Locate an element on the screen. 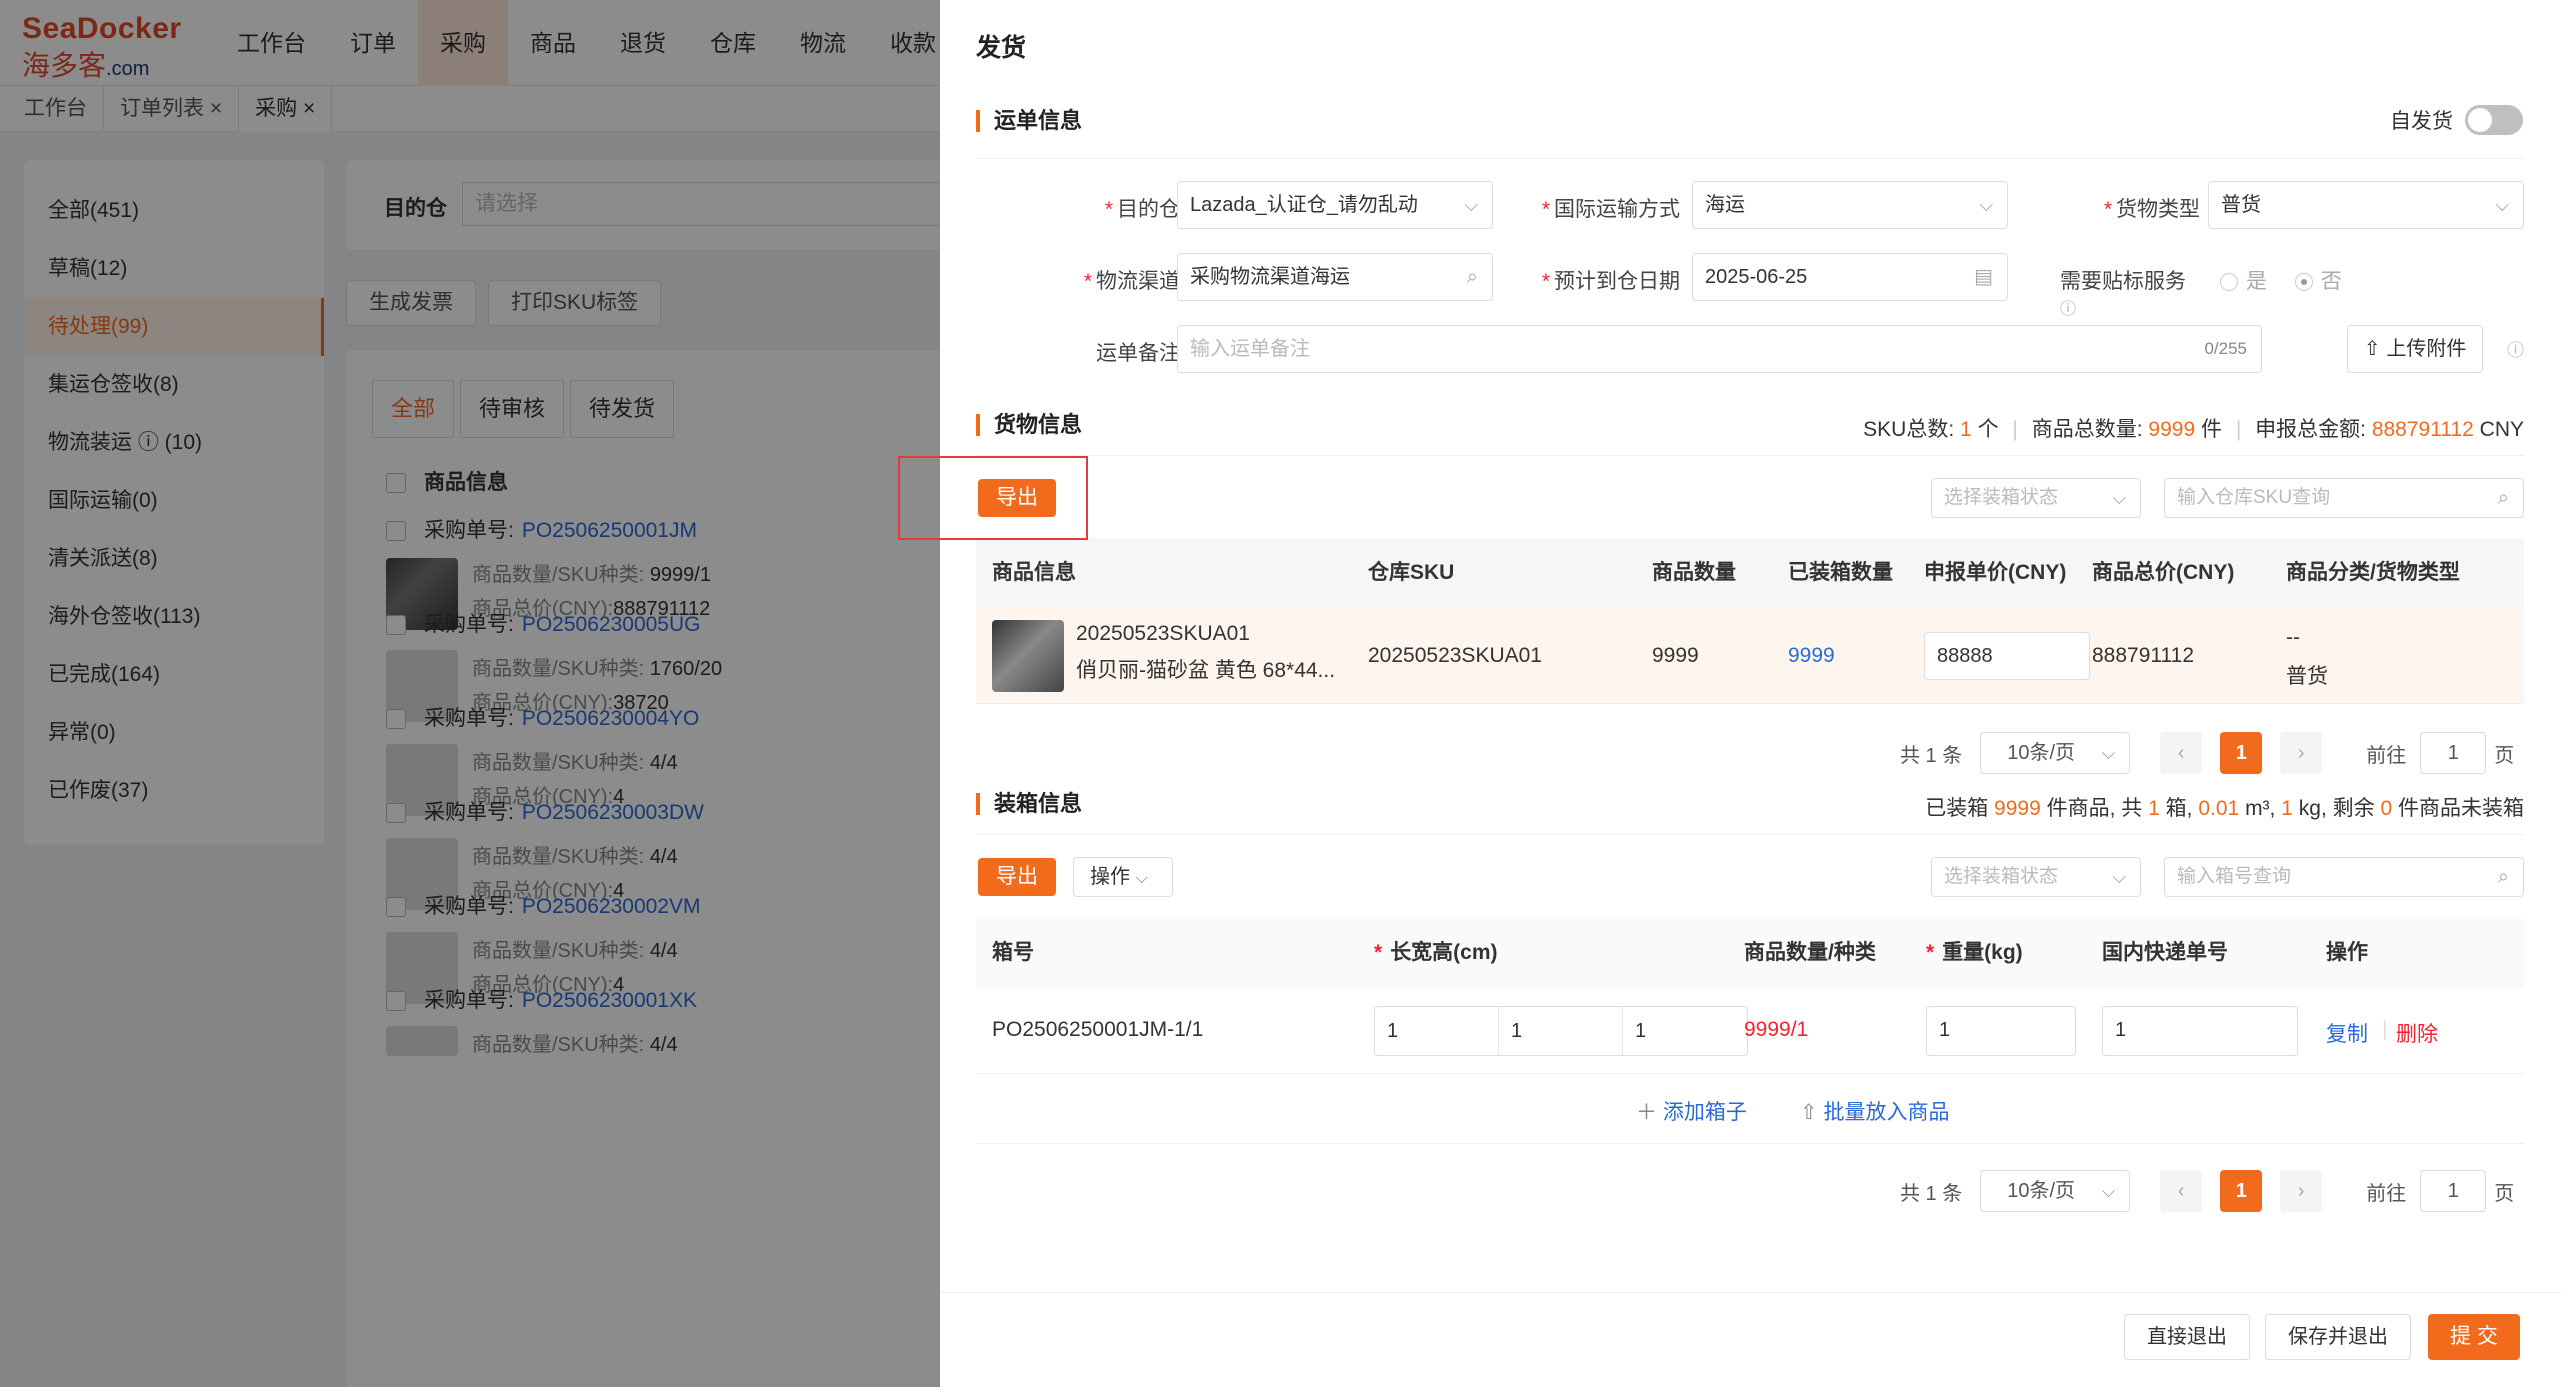  goods-pagination: 共 1 条 10条/页 ⌵ ‹ 1 › 前往 1 页 is located at coordinates (2207, 753).